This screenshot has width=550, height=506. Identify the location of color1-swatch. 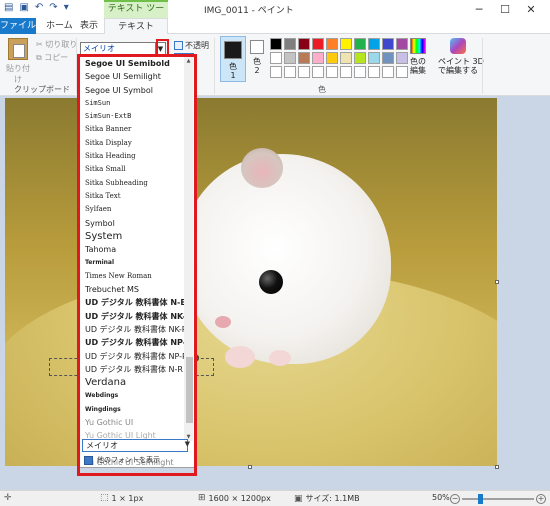
(233, 50).